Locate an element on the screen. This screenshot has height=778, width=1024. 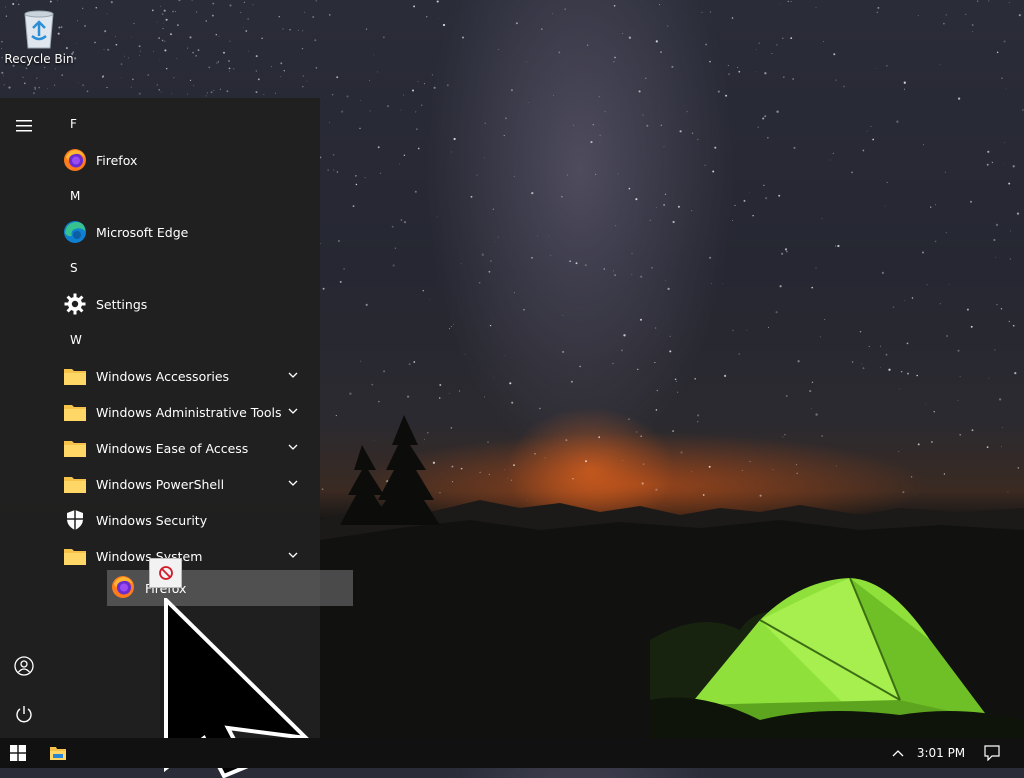
show-hidden-icons-chevron is located at coordinates (898, 753).